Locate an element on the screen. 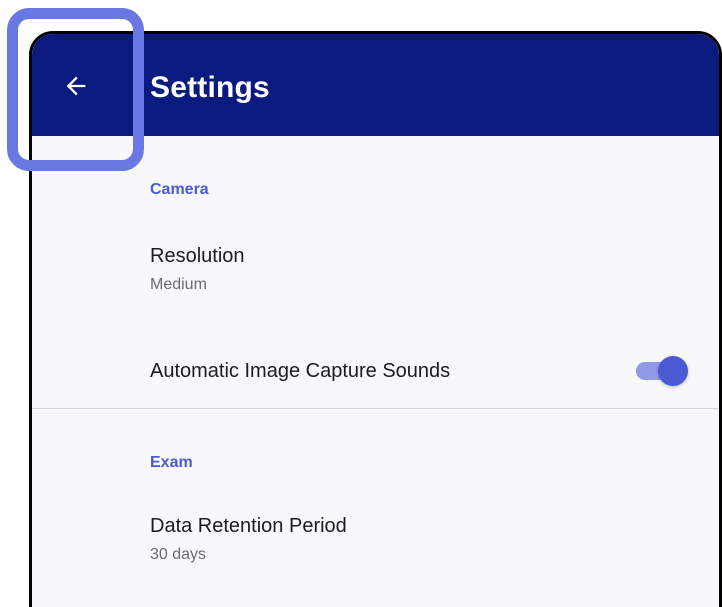 The height and width of the screenshot is (607, 722). setting-title-data-retention: Data Retention Period is located at coordinates (248, 526).